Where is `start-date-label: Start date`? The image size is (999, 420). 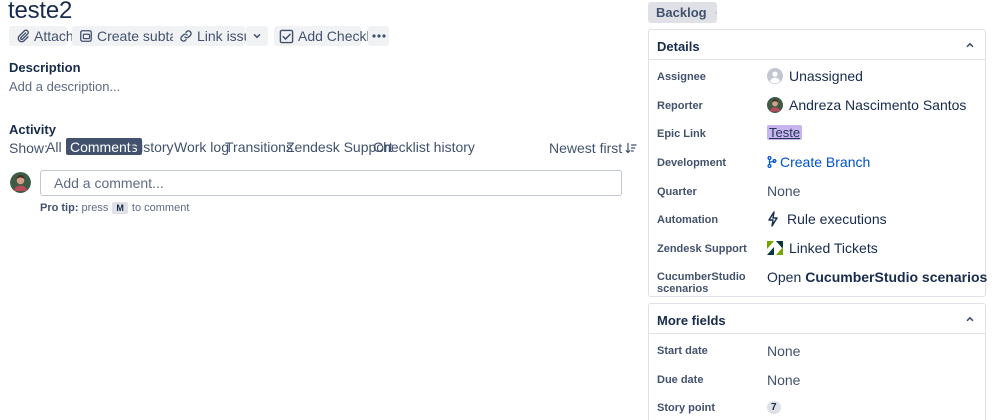
start-date-label: Start date is located at coordinates (682, 351).